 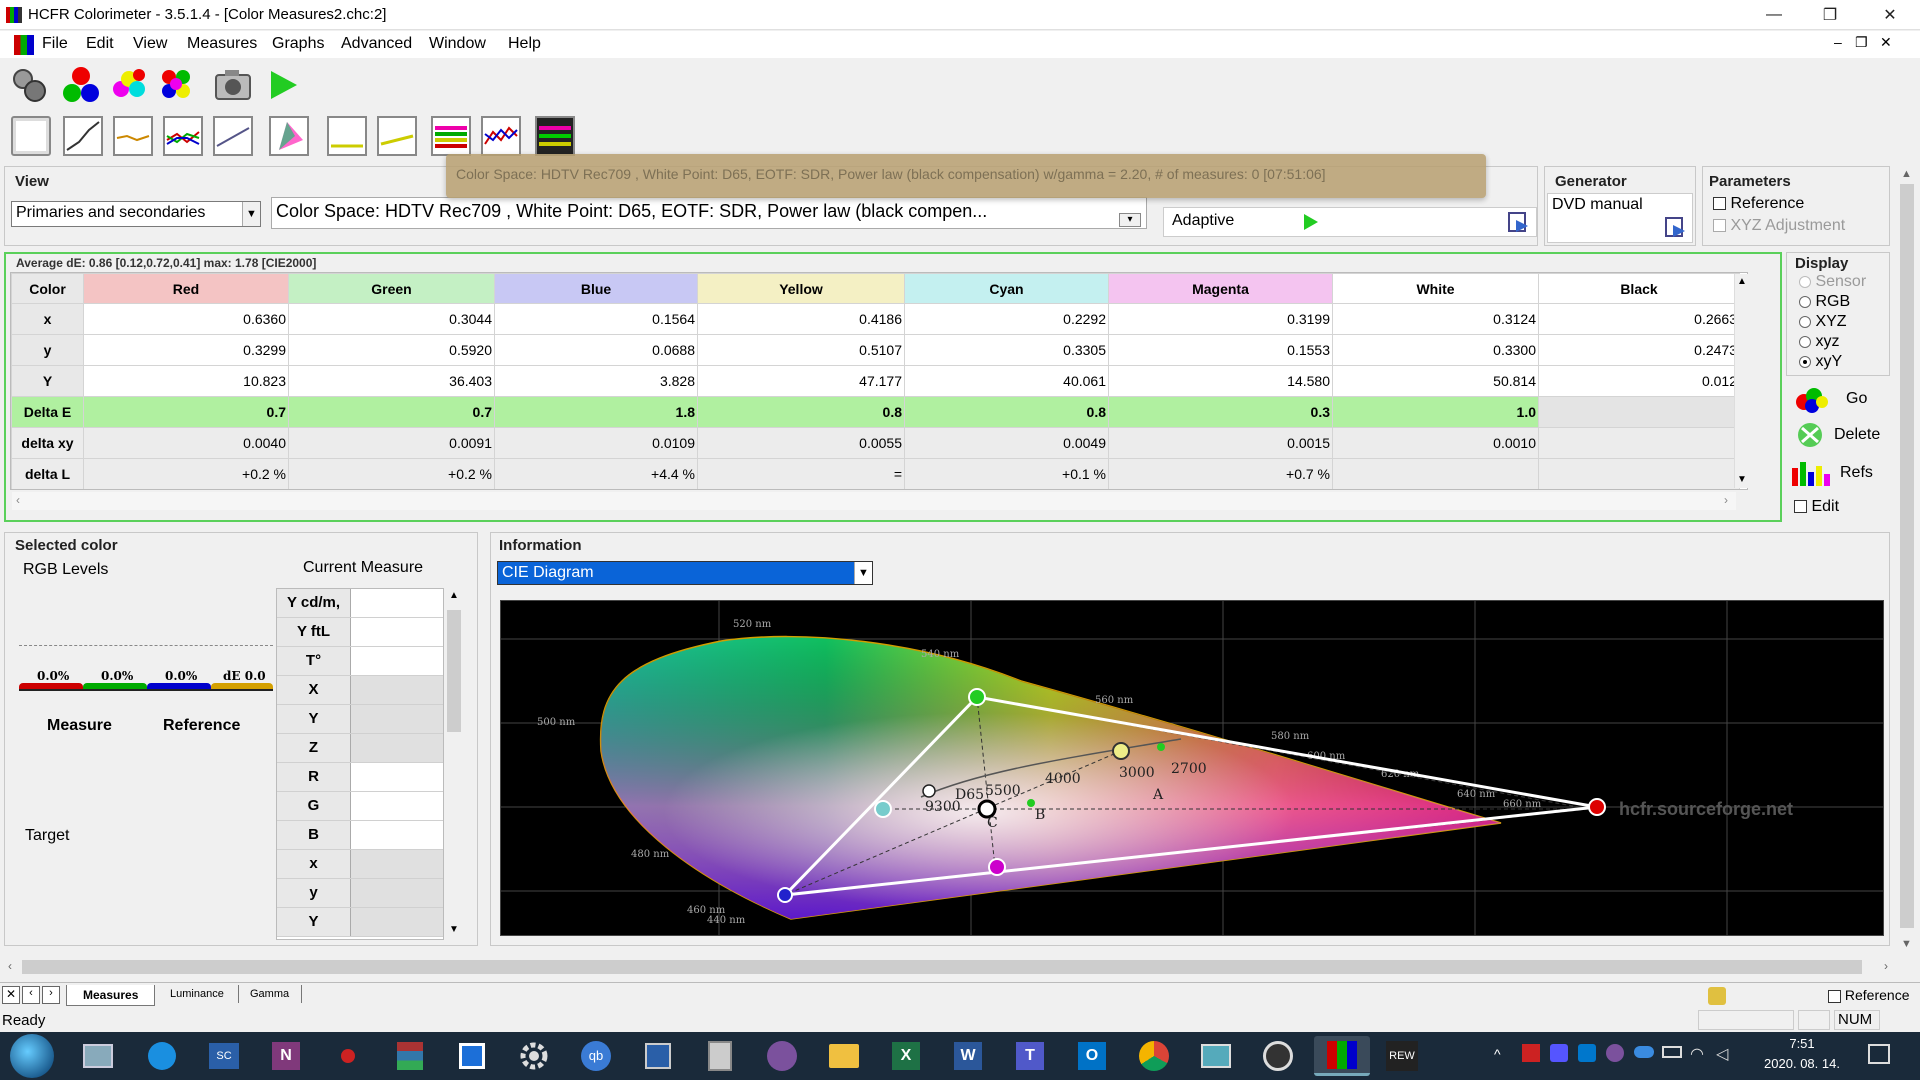 I want to click on cell: +0.1 %, so click(x=1006, y=473).